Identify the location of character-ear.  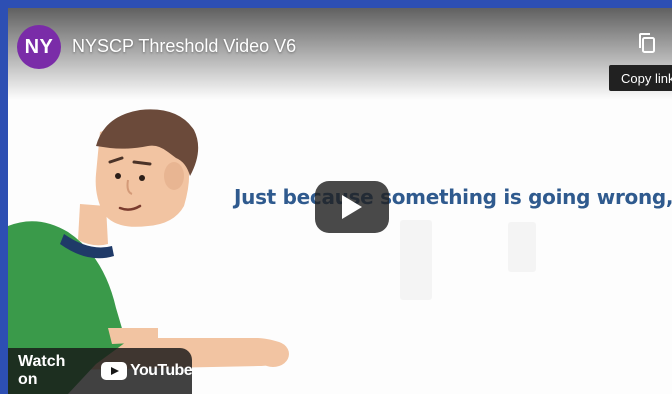
(174, 176).